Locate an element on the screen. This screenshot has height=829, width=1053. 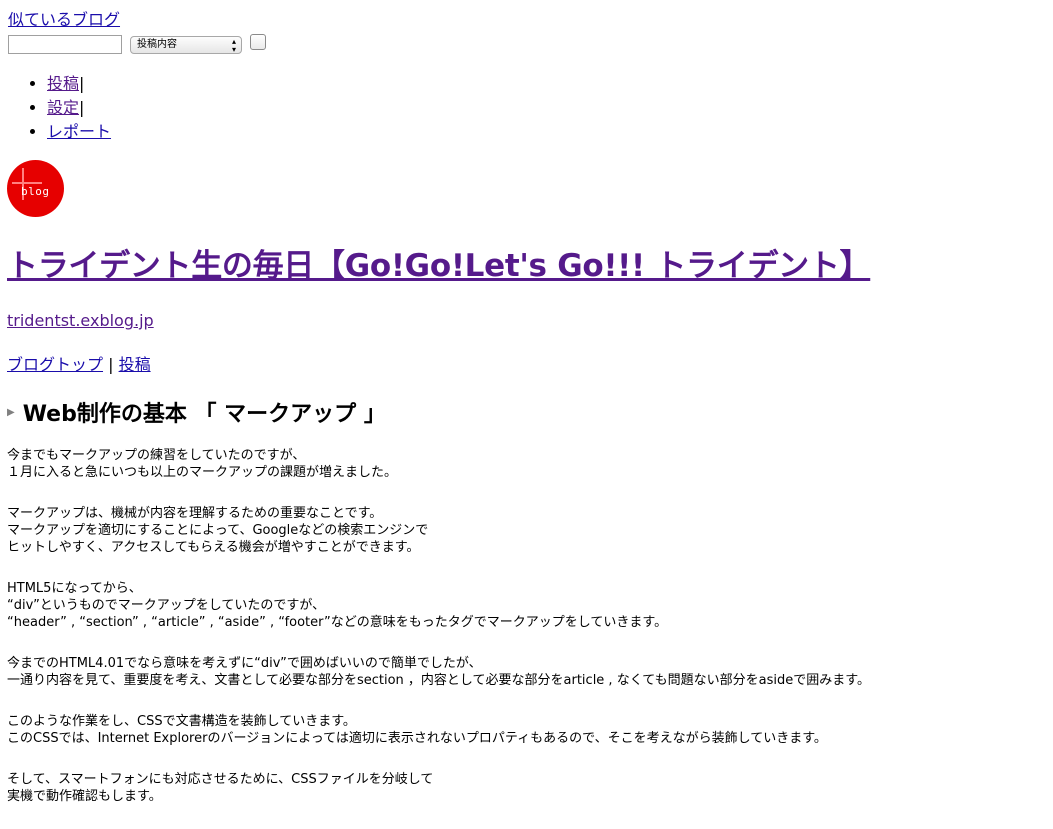
search-bar: 投稿内容 ▴ ▾ is located at coordinates (137, 43).